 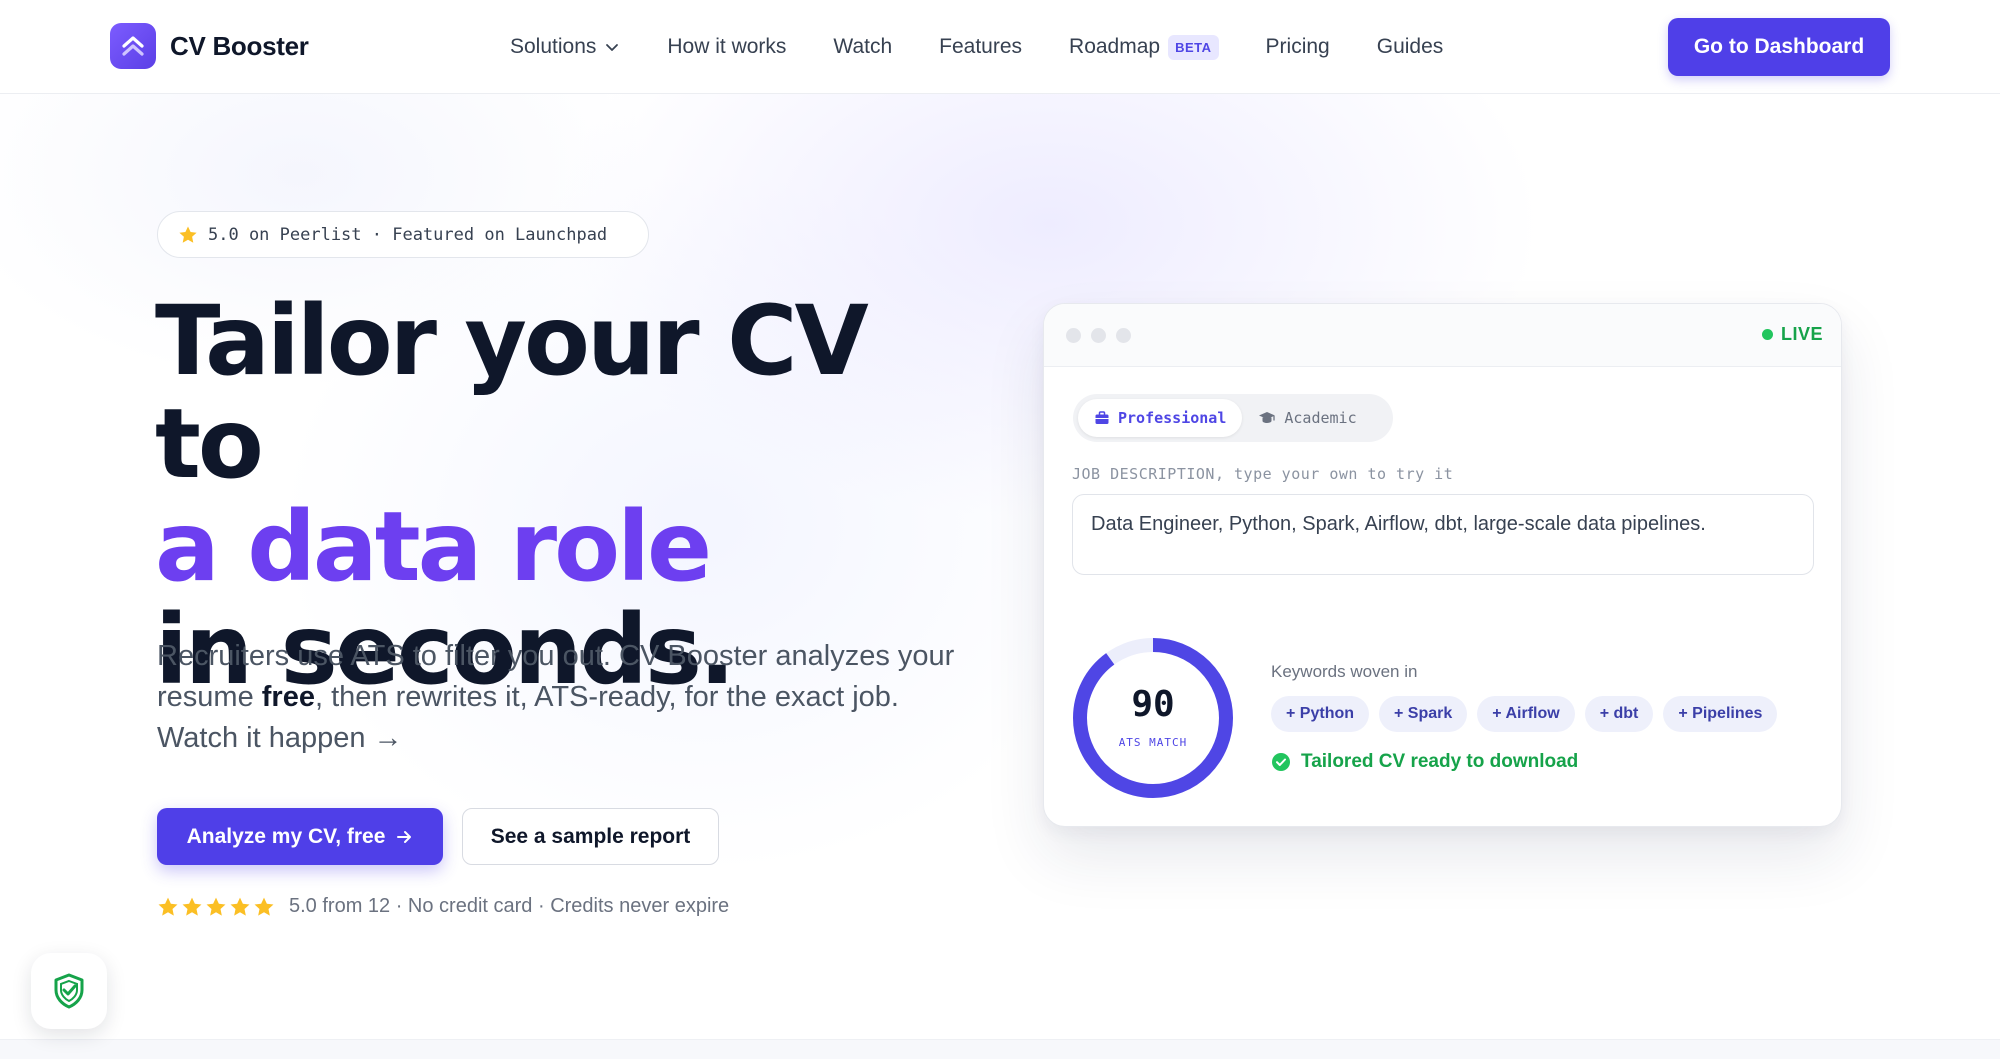 What do you see at coordinates (1779, 47) in the screenshot?
I see `go-to-dashboard-button: Go to Dashboard` at bounding box center [1779, 47].